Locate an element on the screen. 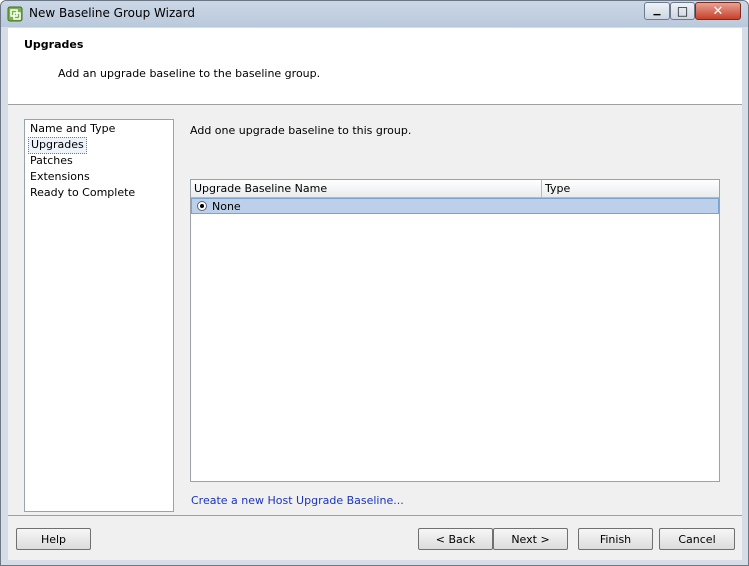  radio-button is located at coordinates (202, 206).